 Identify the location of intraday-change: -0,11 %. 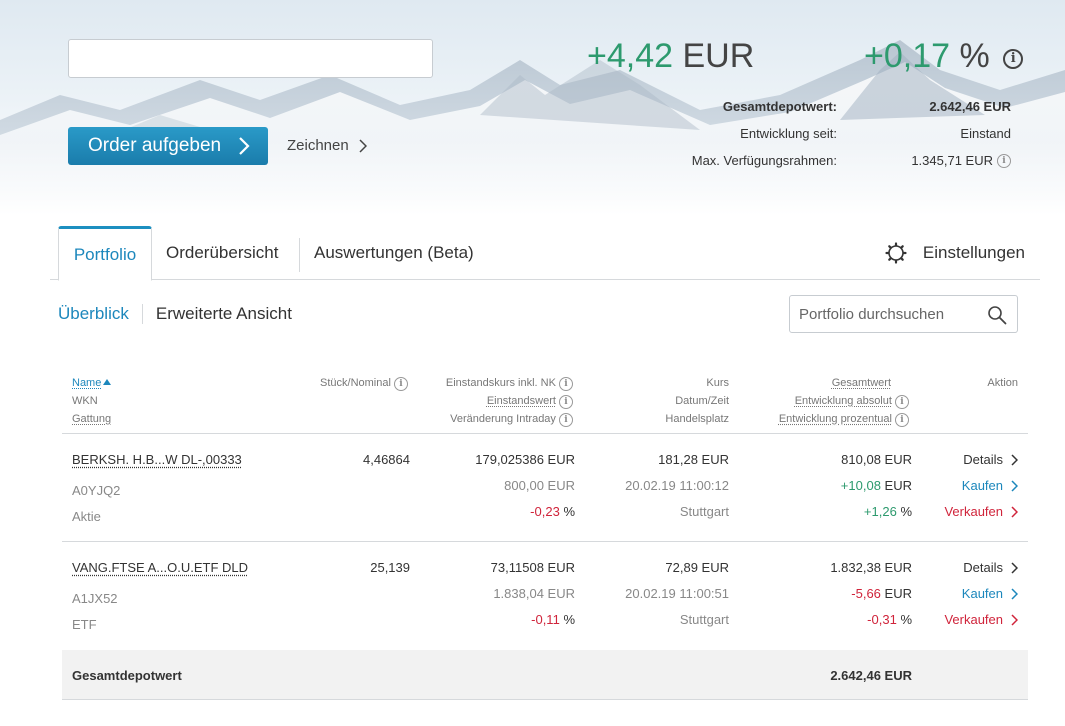
(487, 619).